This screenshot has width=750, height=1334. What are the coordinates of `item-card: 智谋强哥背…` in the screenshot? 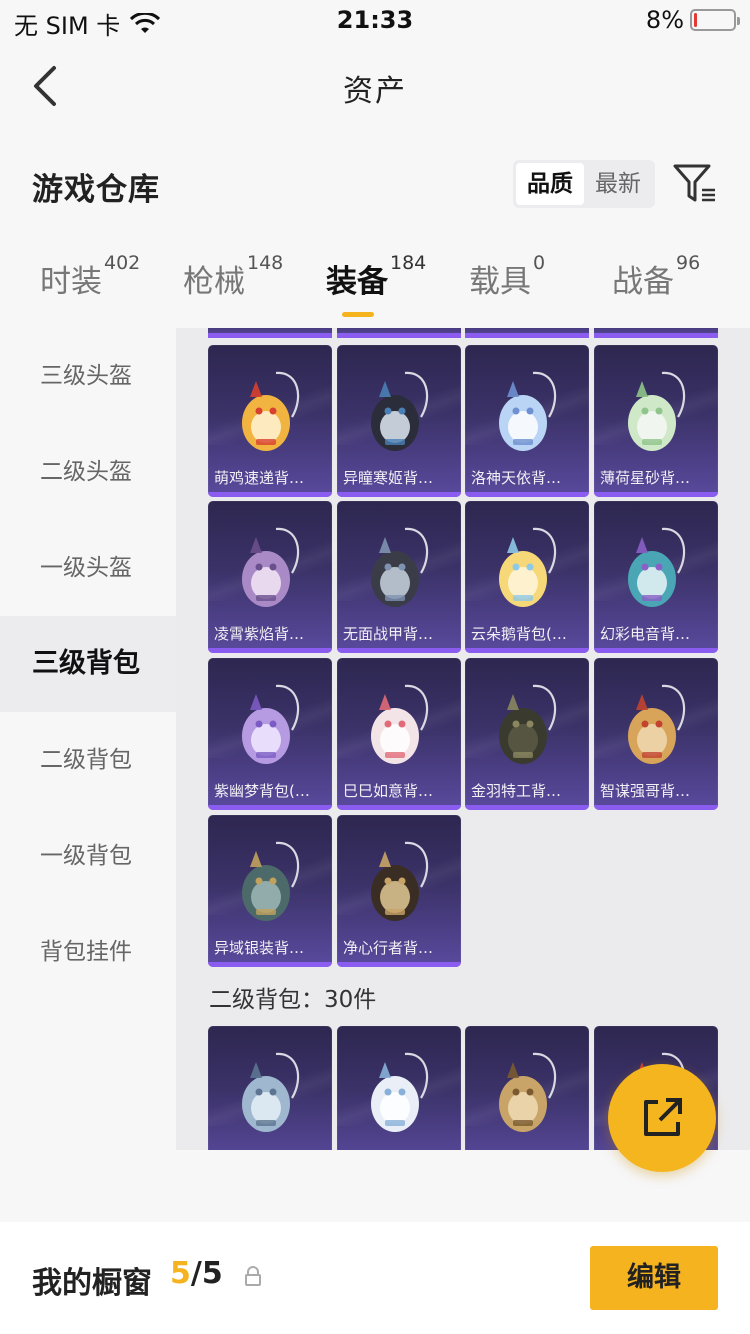 It's located at (656, 734).